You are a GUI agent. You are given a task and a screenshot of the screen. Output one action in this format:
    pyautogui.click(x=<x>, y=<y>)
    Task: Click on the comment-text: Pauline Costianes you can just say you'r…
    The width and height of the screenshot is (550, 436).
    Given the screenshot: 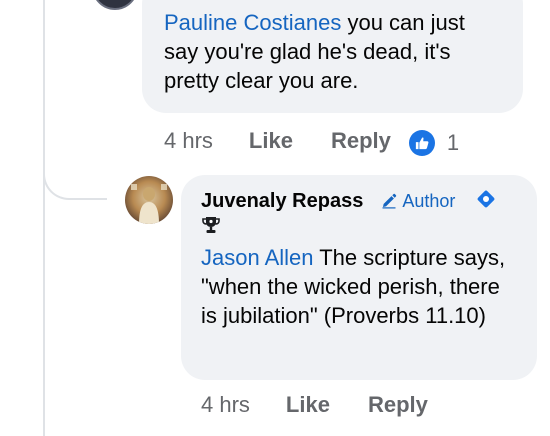 What is the action you would take?
    pyautogui.click(x=333, y=51)
    